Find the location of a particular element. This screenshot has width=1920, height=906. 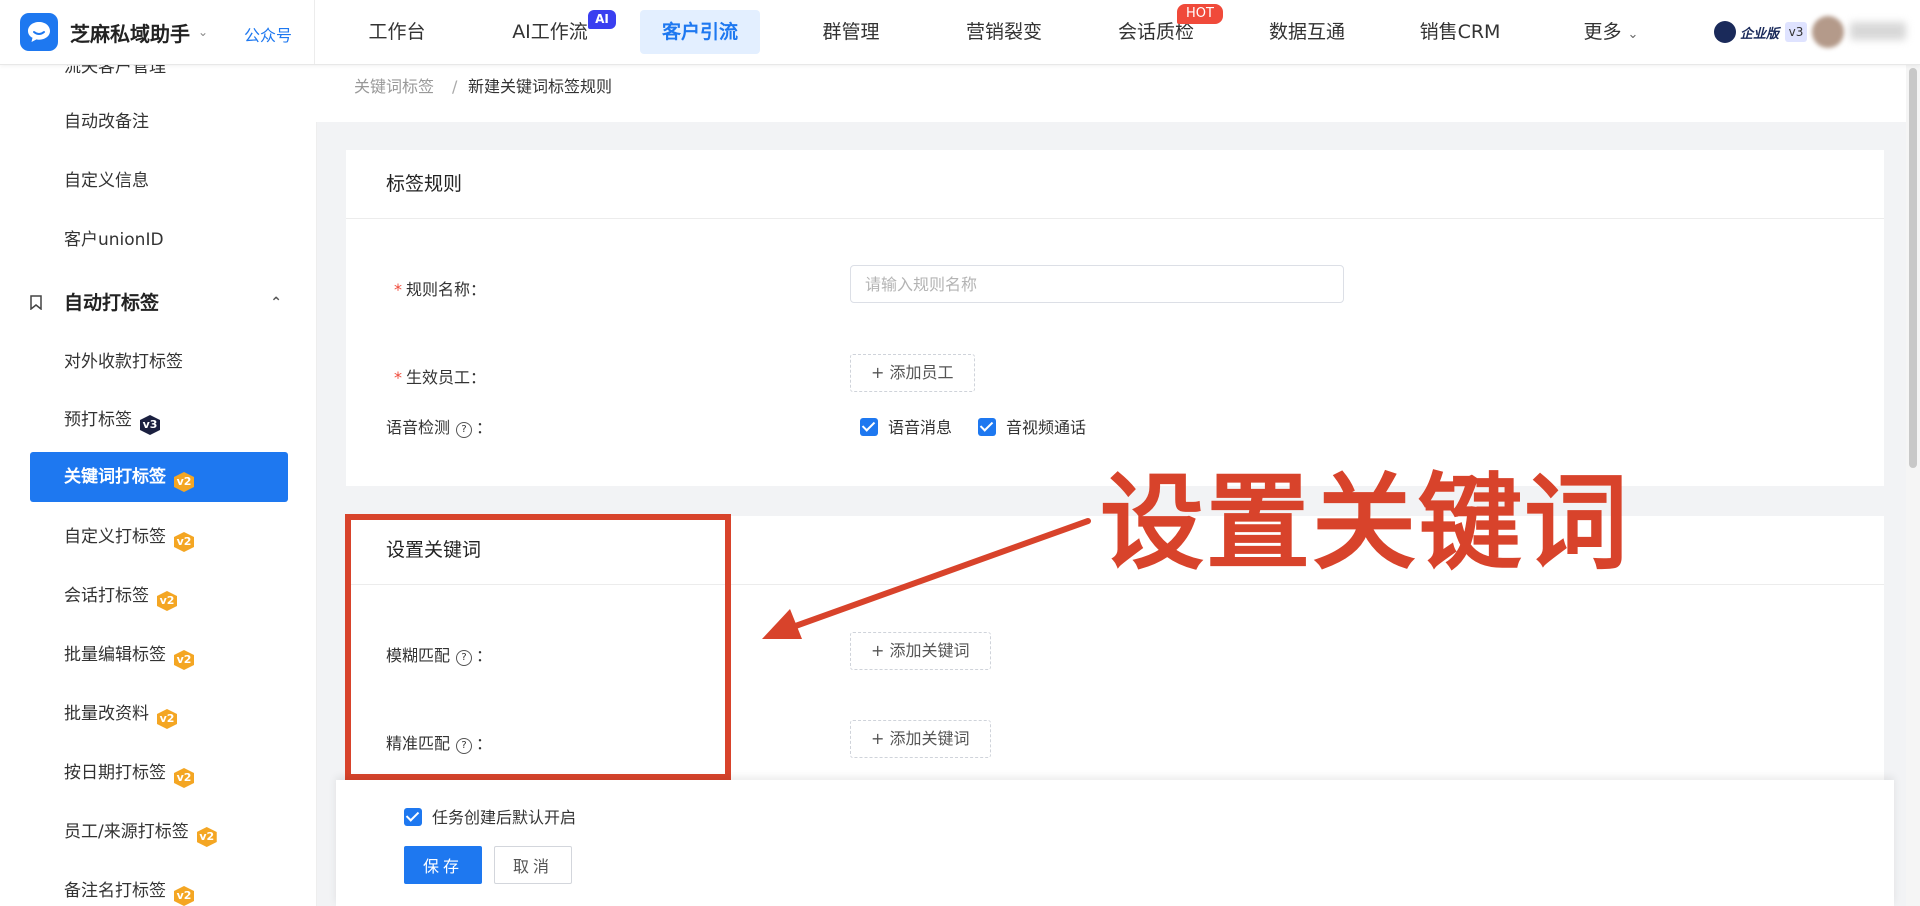

sidebar-item-auto-remark: 自动改备注 is located at coordinates (106, 122).